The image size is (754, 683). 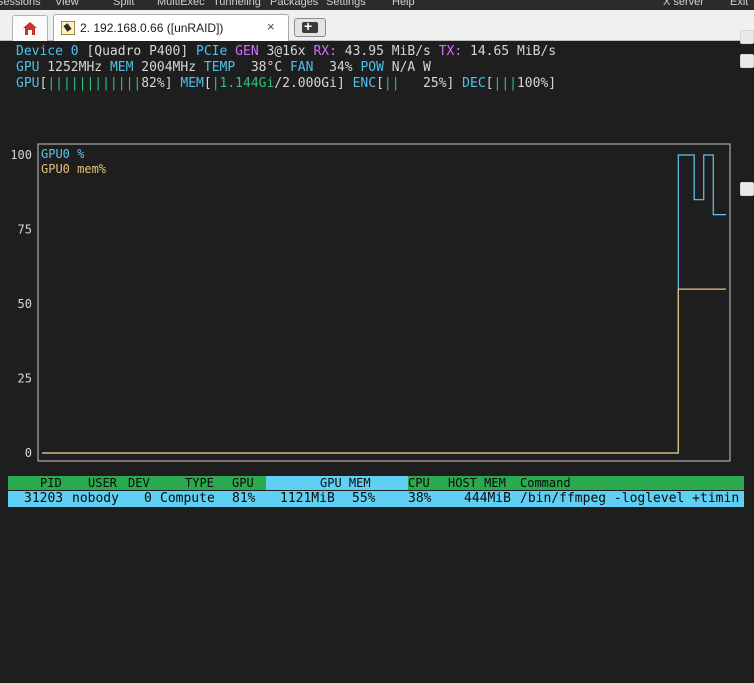 What do you see at coordinates (74, 67) in the screenshot?
I see `gpu-clock-value: 1252MHz` at bounding box center [74, 67].